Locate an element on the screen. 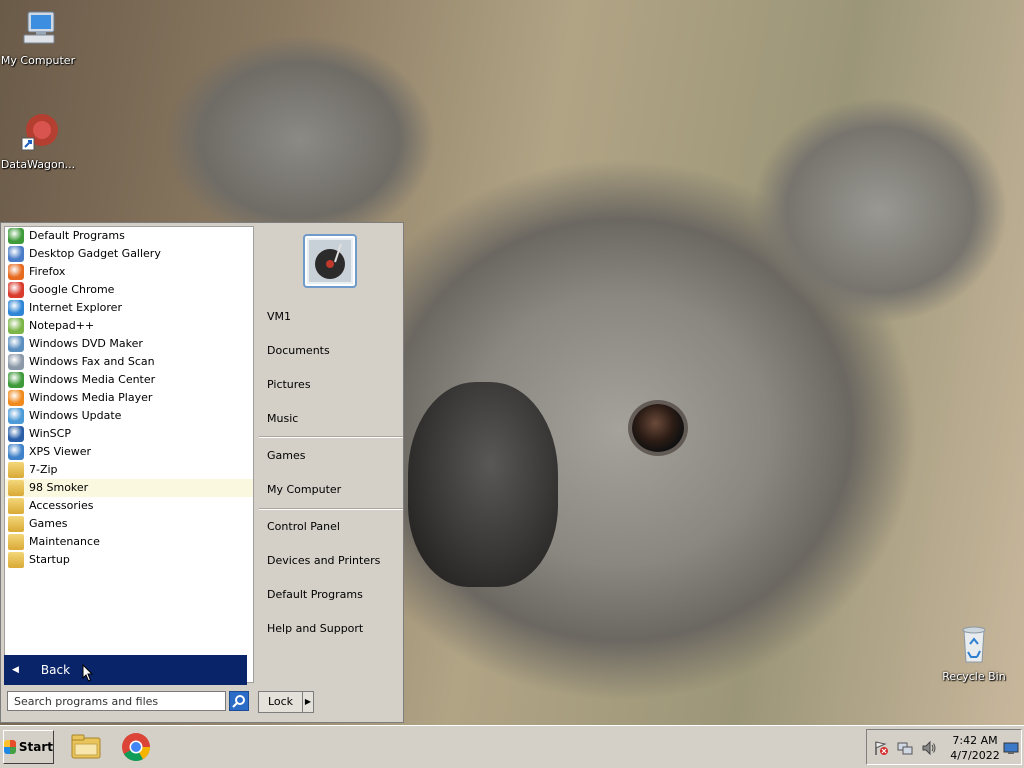  program-label: Windows DVD Maker is located at coordinates (86, 343).